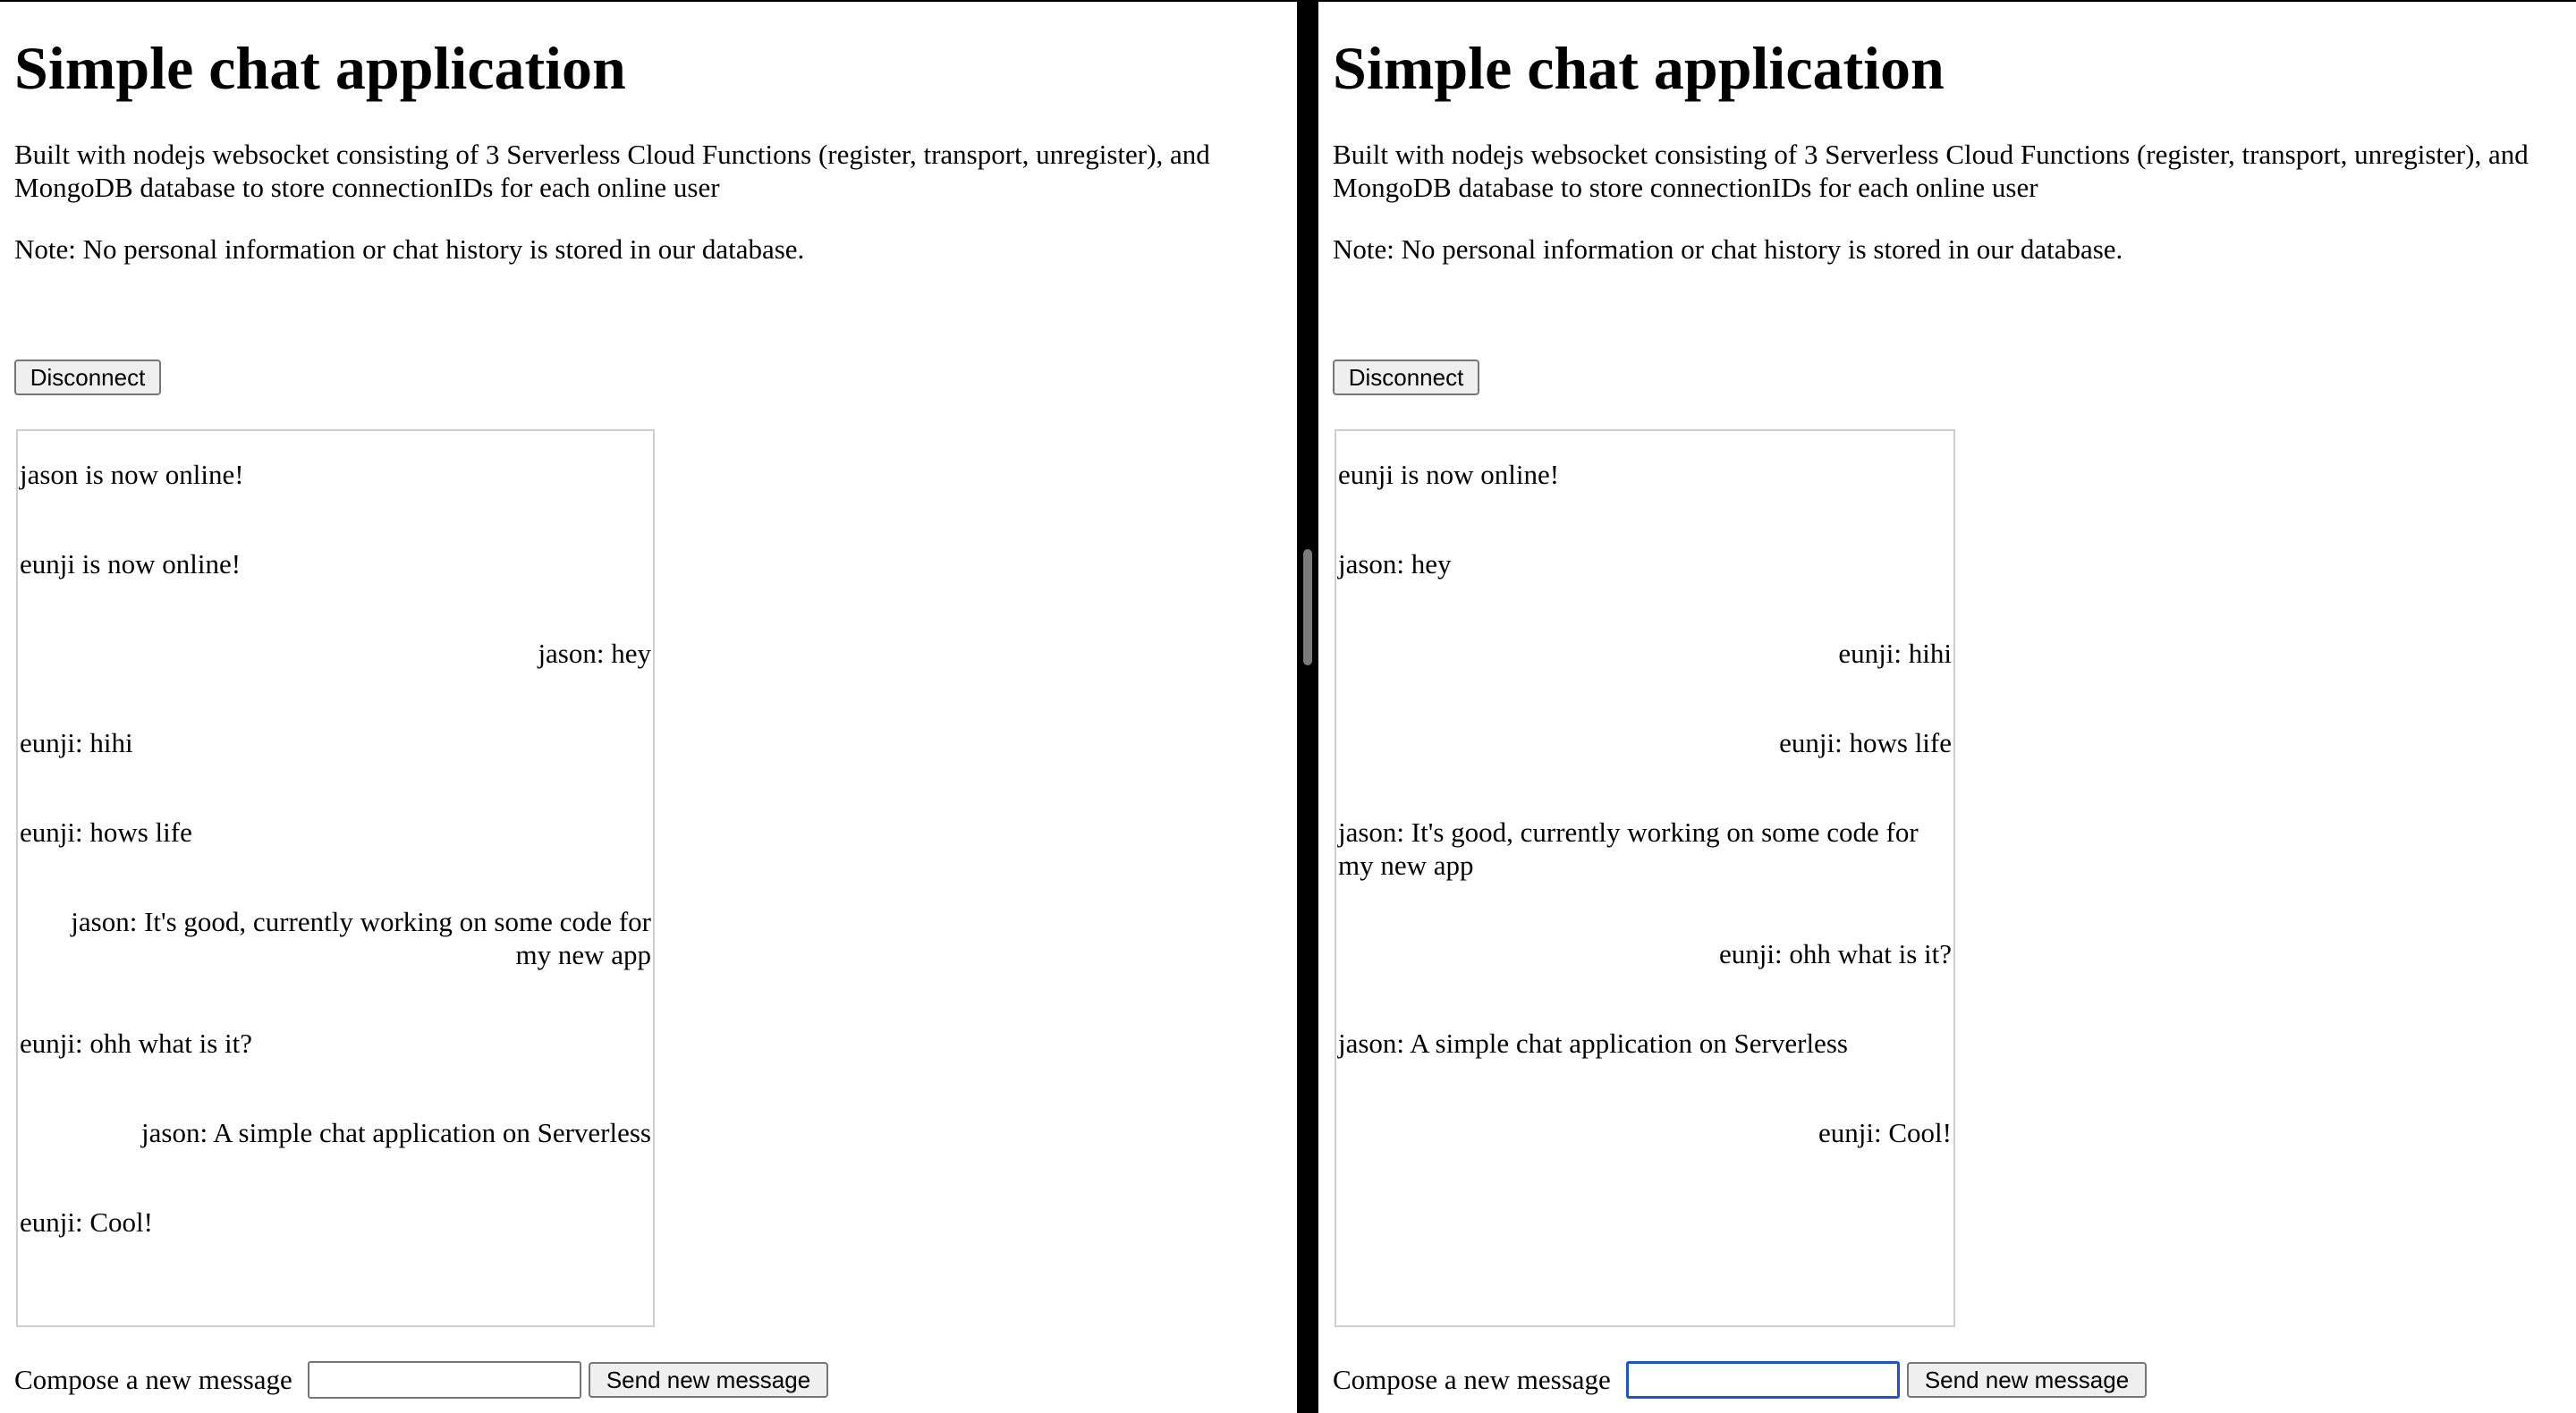  Describe the element at coordinates (132, 474) in the screenshot. I see `chat-message: jason is now online!` at that location.